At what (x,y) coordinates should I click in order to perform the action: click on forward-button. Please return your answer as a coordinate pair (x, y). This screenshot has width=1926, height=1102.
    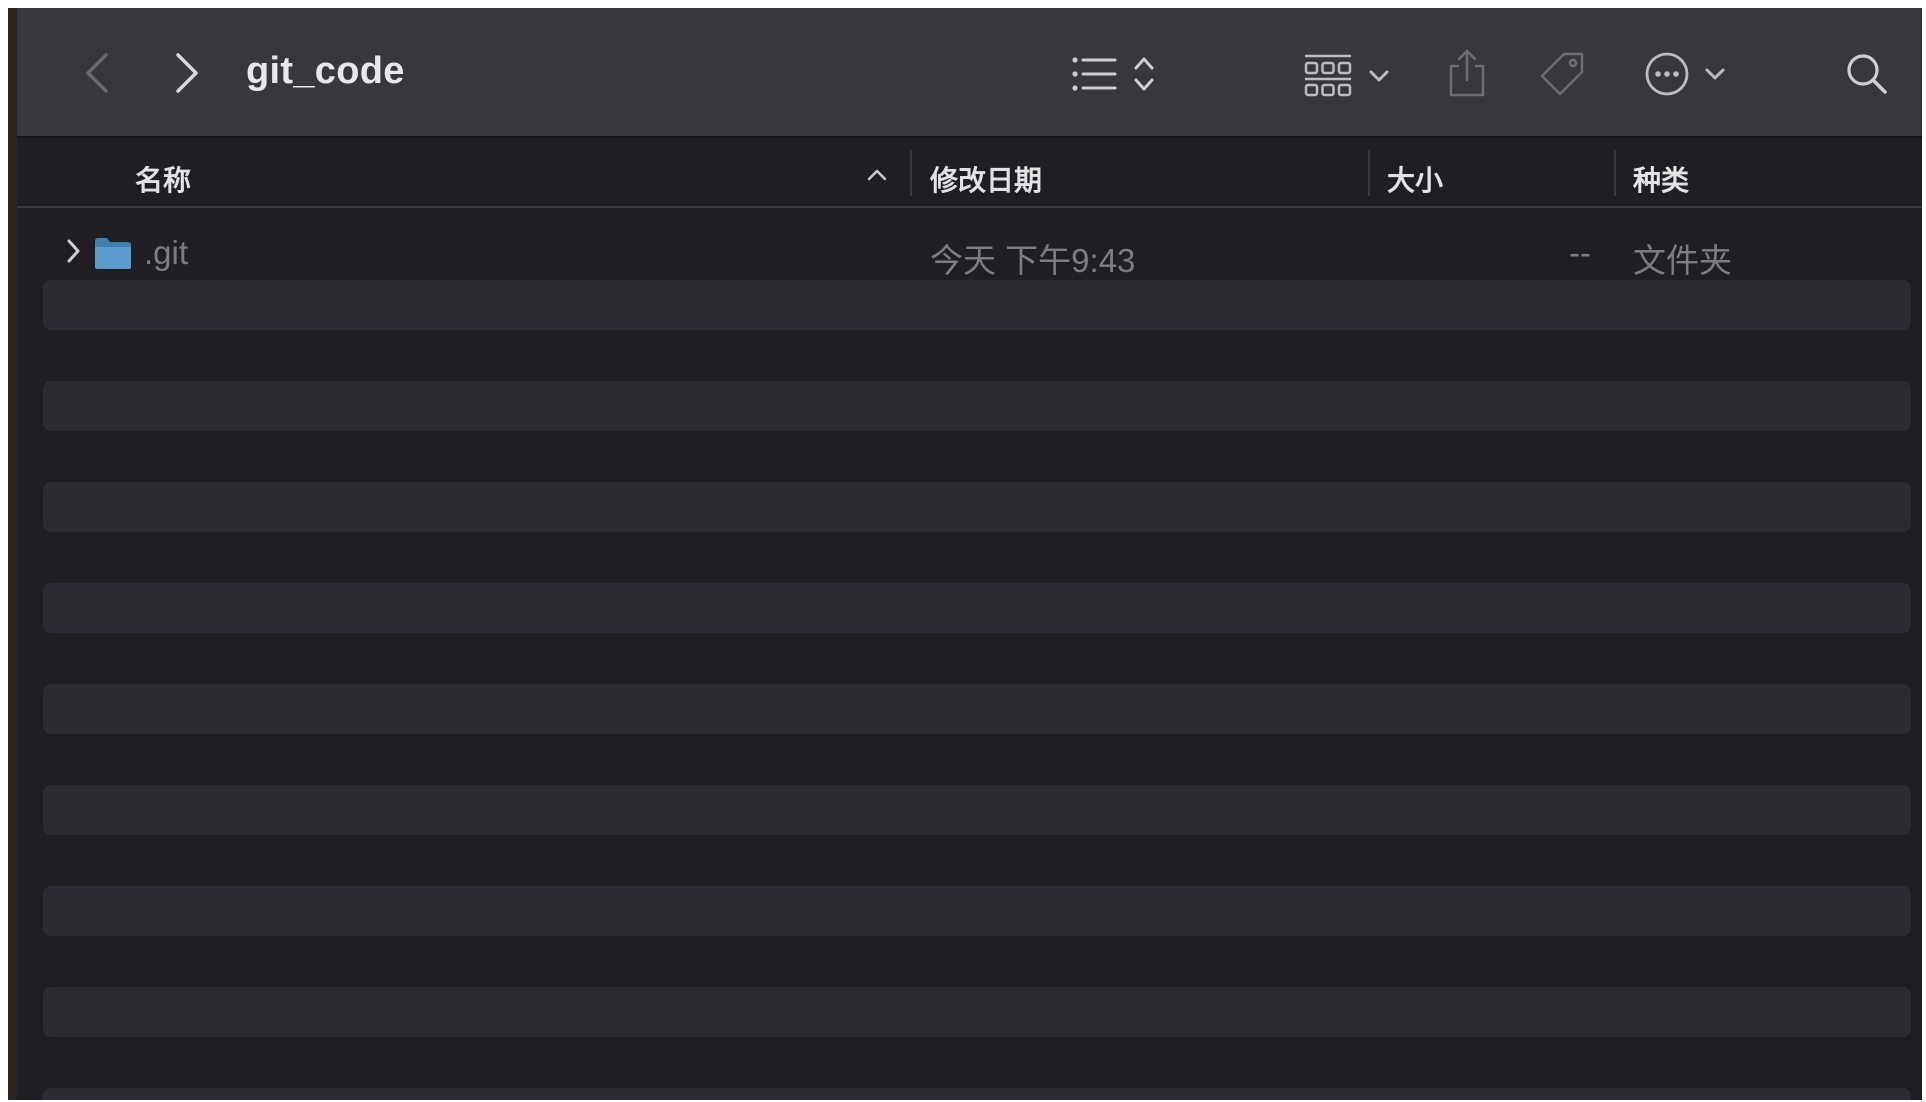
    Looking at the image, I should click on (187, 73).